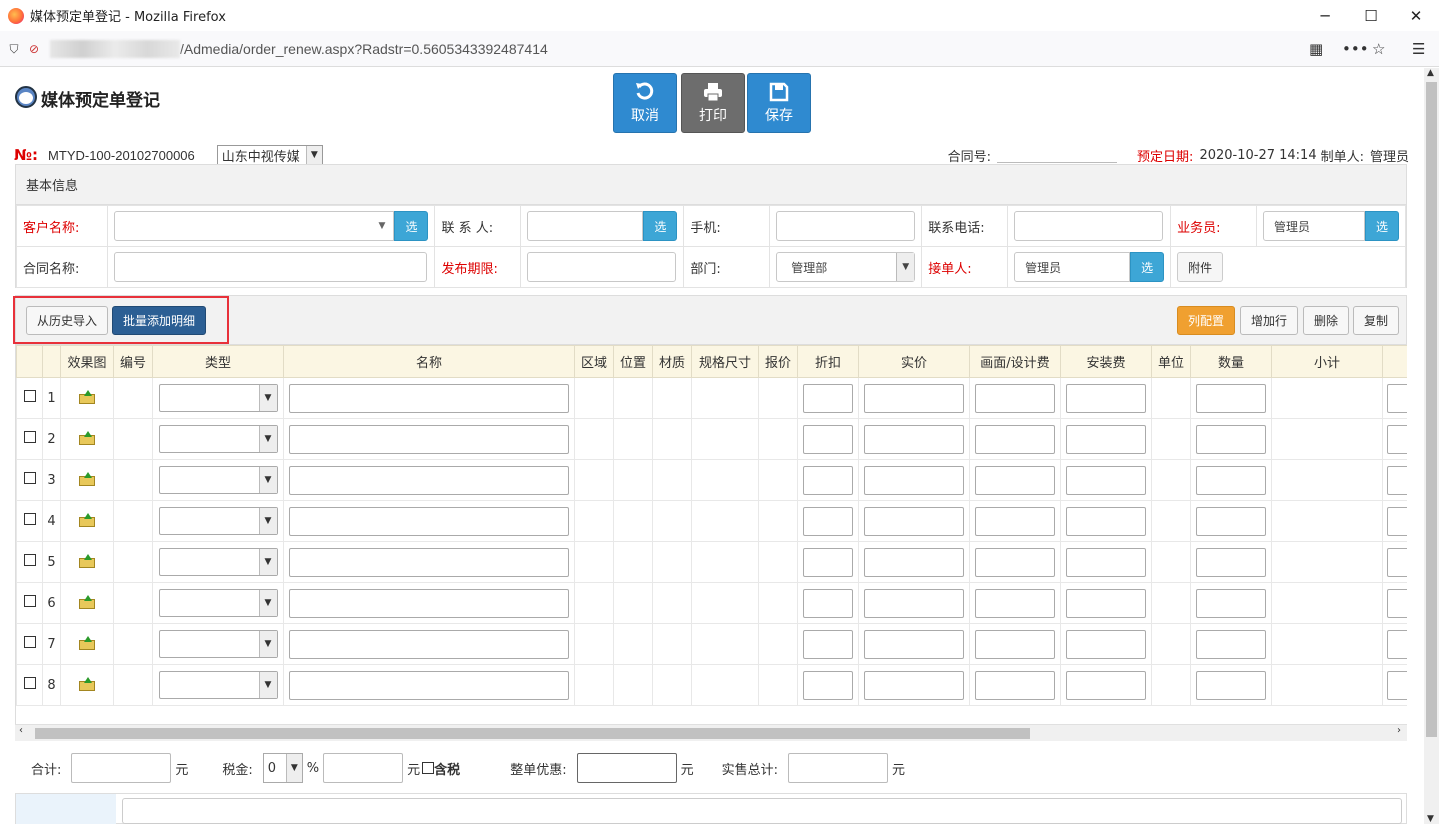 Image resolution: width=1439 pixels, height=824 pixels. What do you see at coordinates (282, 768) in the screenshot?
I see `tax-rate-select: 0 ▼` at bounding box center [282, 768].